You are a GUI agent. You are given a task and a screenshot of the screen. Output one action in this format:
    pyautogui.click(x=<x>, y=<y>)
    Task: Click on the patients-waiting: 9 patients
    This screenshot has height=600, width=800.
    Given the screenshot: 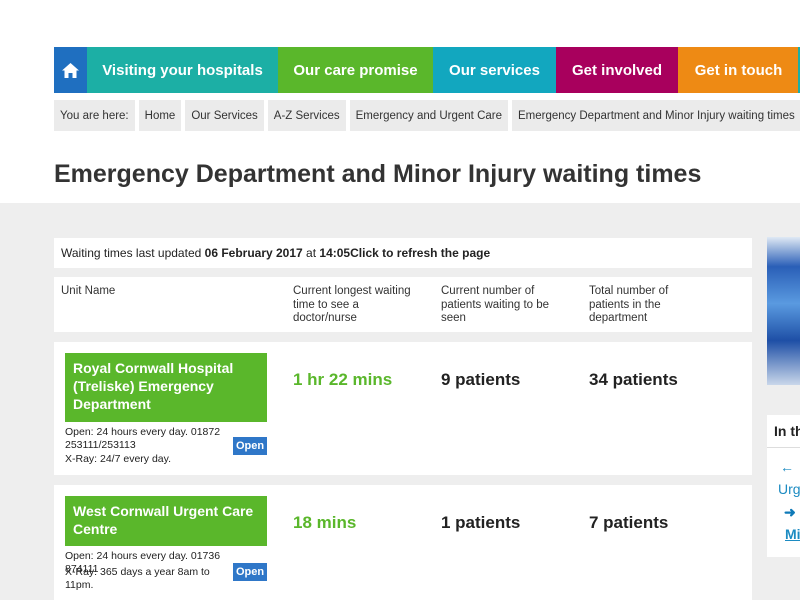 What is the action you would take?
    pyautogui.click(x=481, y=379)
    